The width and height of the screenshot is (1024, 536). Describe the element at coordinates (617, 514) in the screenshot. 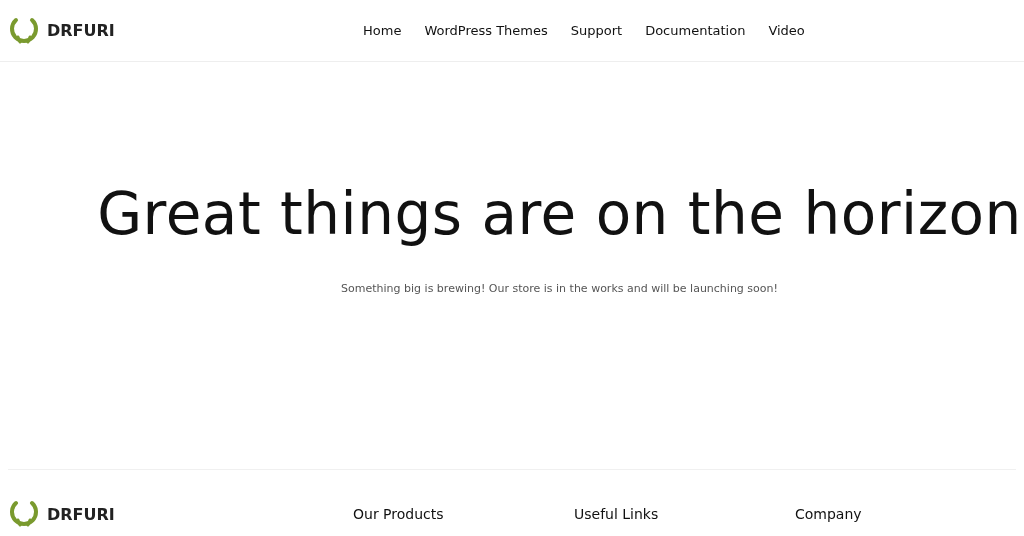

I see `column-heading: Useful Links` at that location.